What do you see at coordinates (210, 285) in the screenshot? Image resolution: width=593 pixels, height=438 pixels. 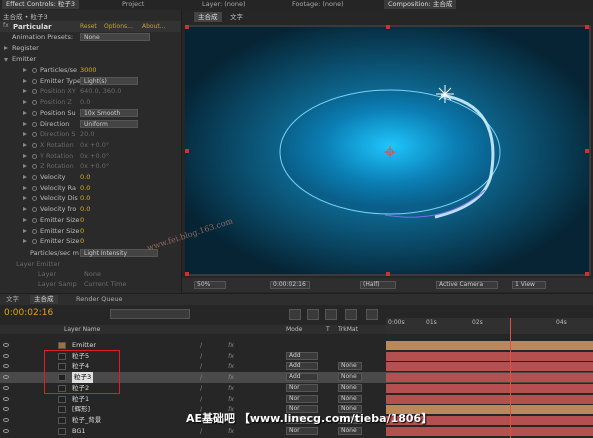 I see `zoom-dropdown: 50%` at bounding box center [210, 285].